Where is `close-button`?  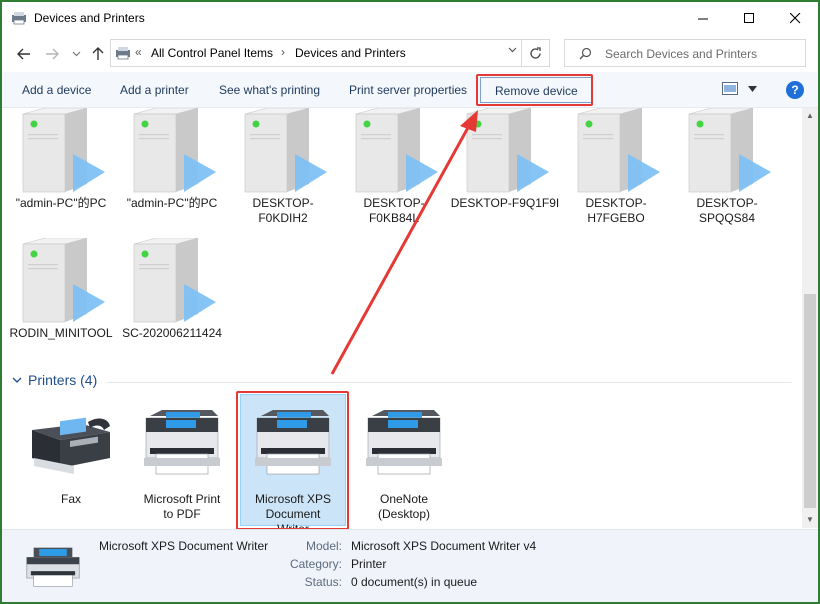 close-button is located at coordinates (795, 18).